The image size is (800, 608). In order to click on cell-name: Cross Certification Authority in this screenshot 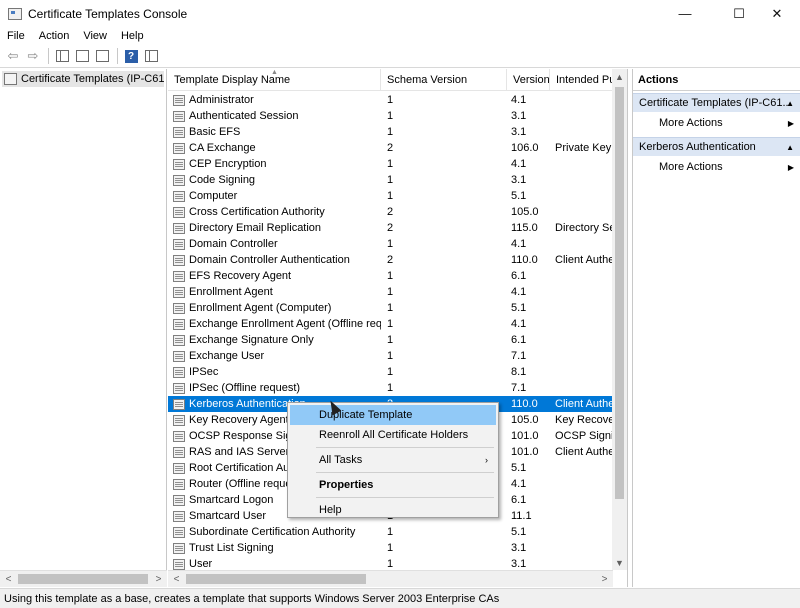, I will do `click(274, 212)`.